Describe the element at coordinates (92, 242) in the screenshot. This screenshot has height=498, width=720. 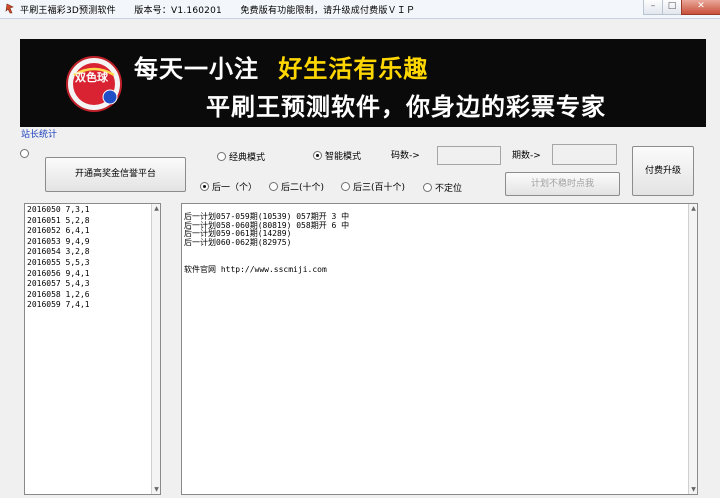
I see `list-item: 2016053 9,4,9` at that location.